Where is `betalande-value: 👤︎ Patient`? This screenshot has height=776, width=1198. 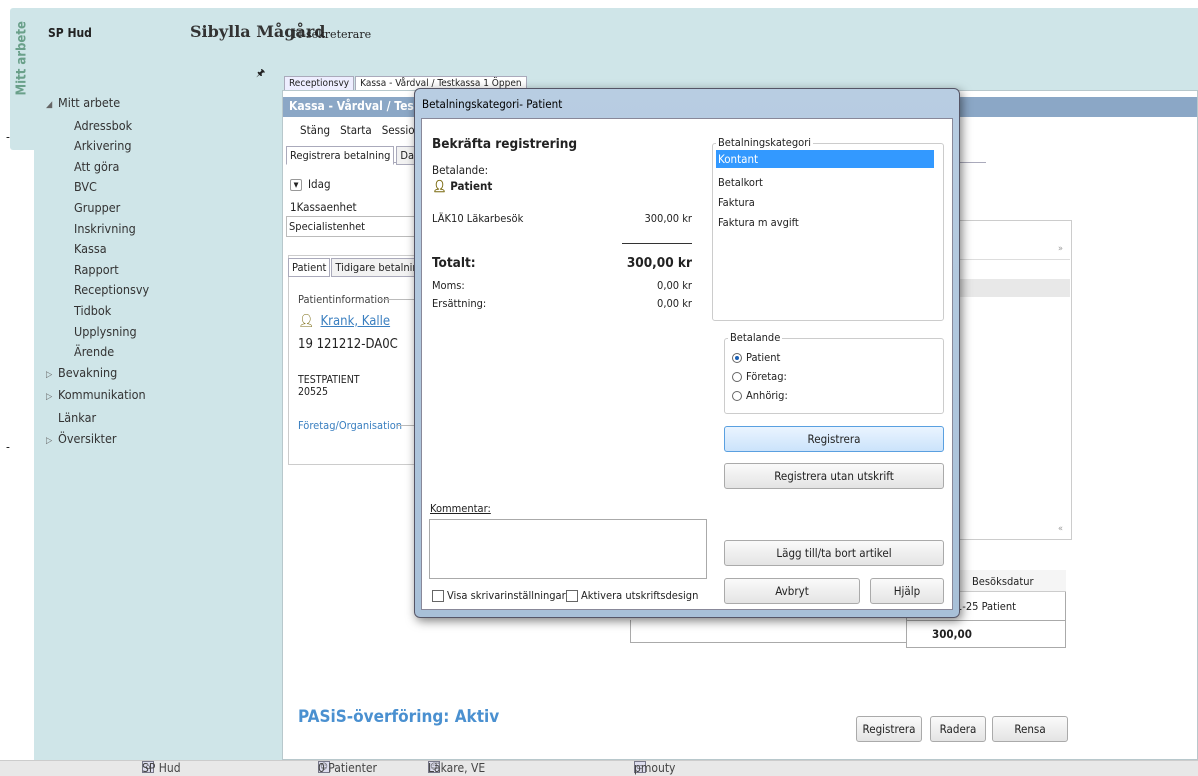 betalande-value: 👤︎ Patient is located at coordinates (462, 186).